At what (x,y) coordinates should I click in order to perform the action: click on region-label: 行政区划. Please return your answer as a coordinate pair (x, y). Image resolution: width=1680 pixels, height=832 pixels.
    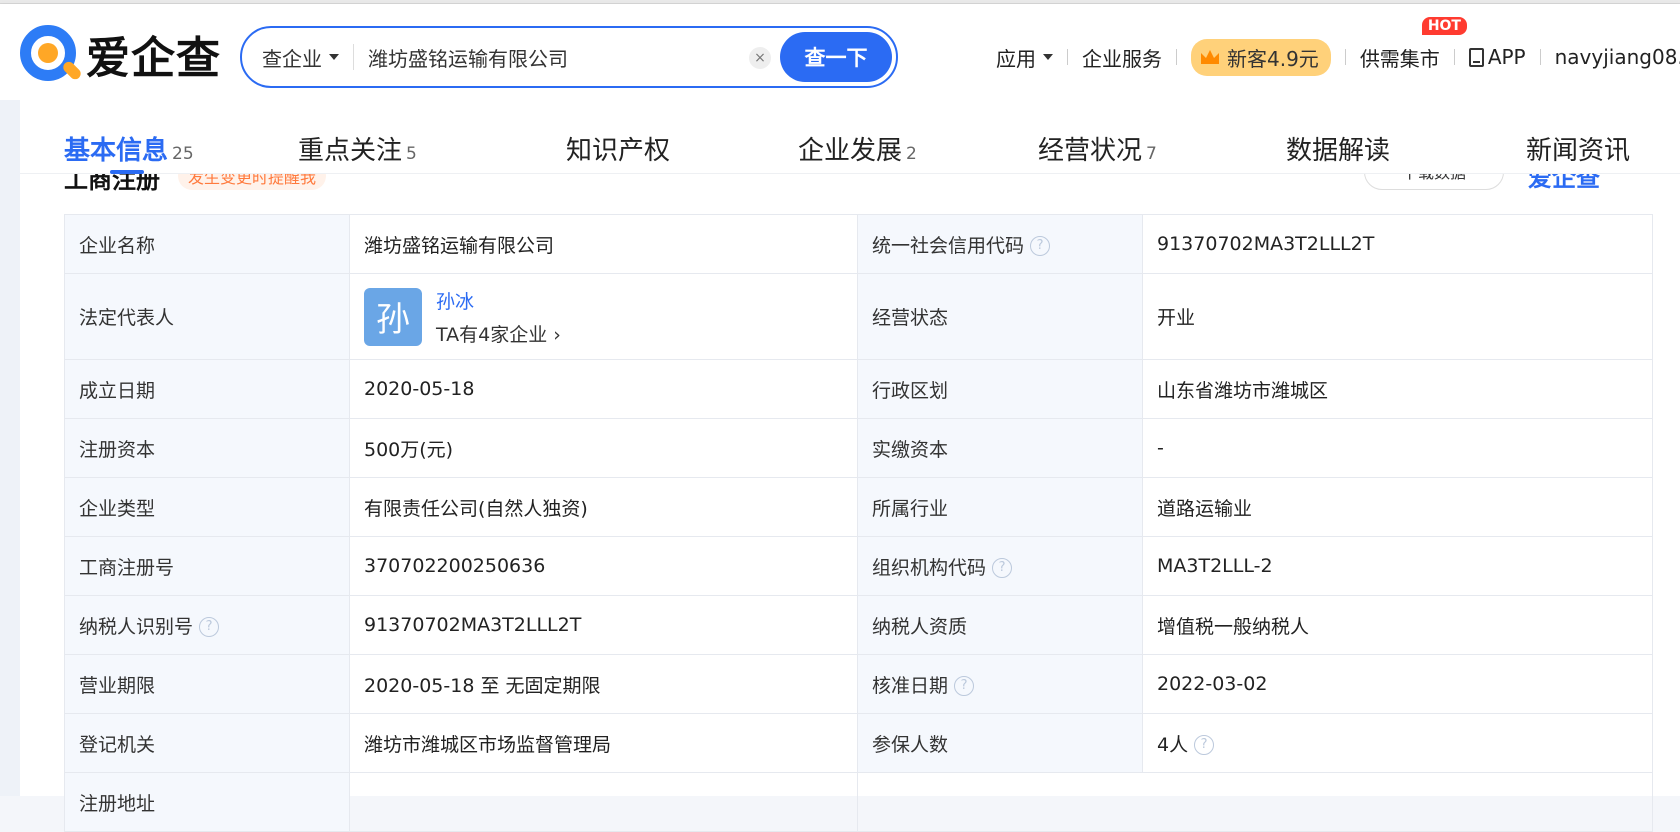
    Looking at the image, I should click on (1000, 389).